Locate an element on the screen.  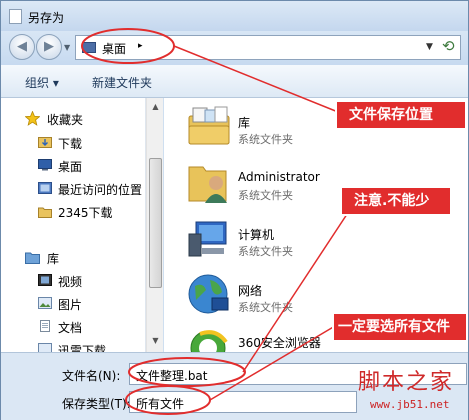
filename-label: 文件名(N): is located at coordinates (91, 376).